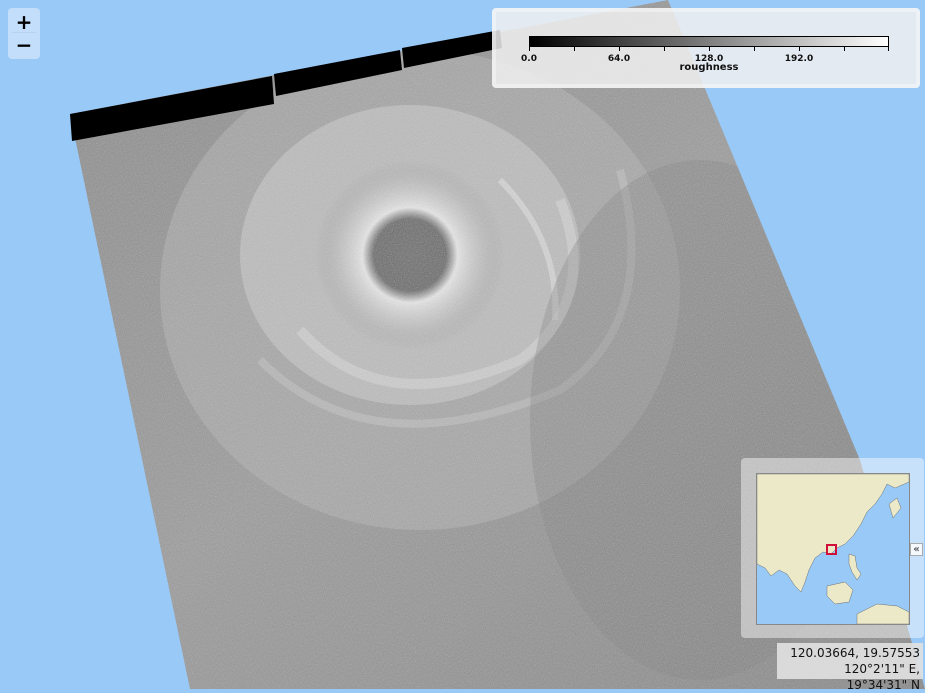 The image size is (925, 693). What do you see at coordinates (24, 22) in the screenshot?
I see `zoom-in-button: +` at bounding box center [24, 22].